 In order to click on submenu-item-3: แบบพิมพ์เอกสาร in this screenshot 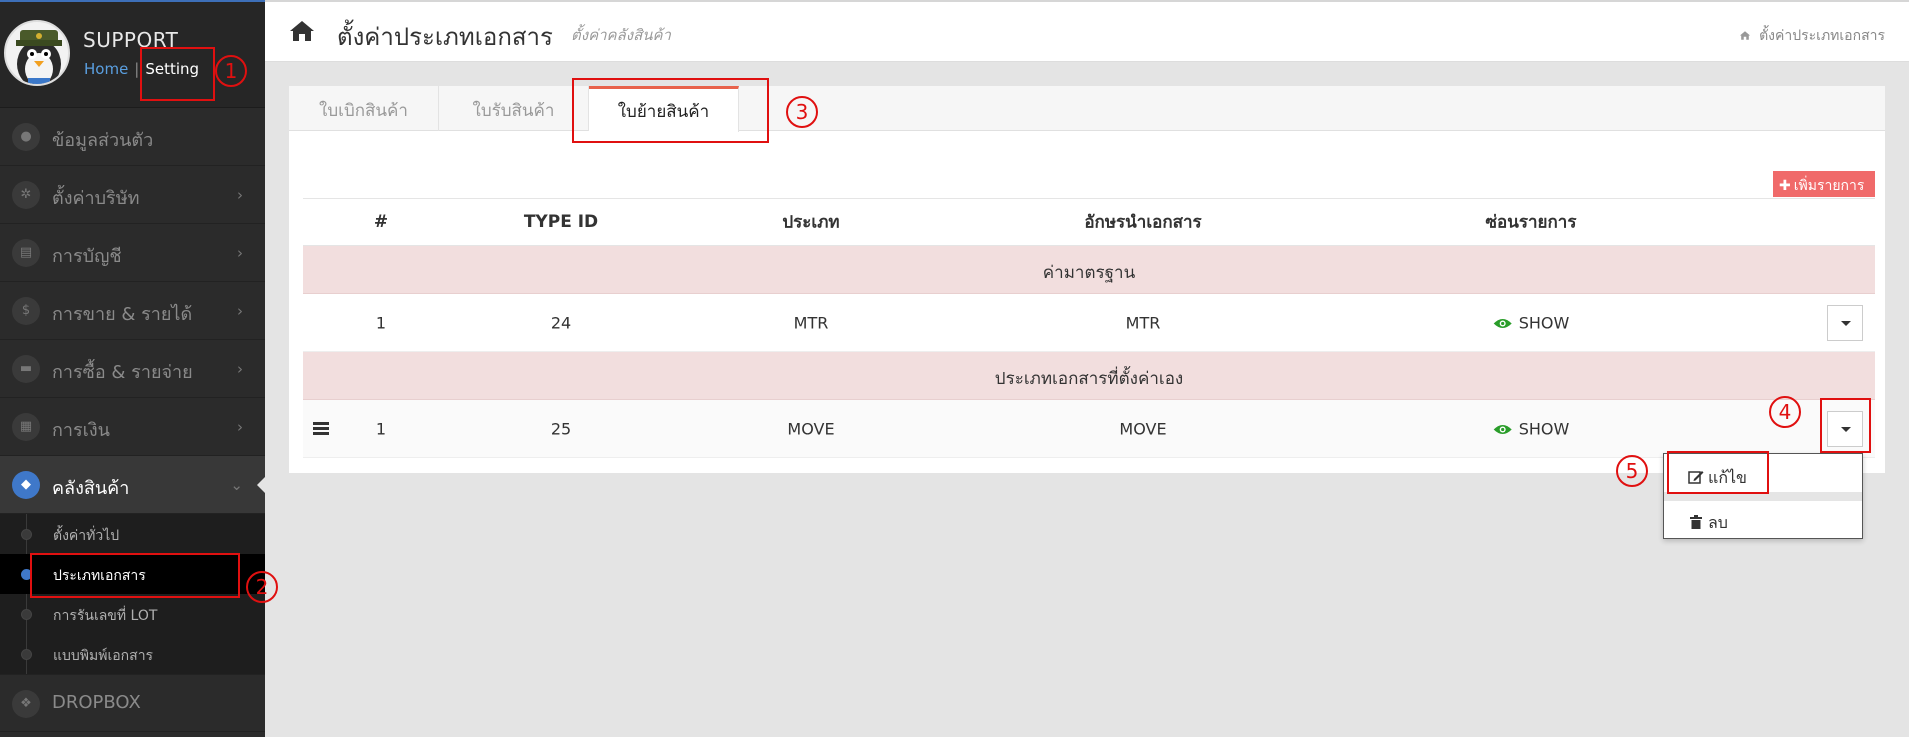, I will do `click(132, 654)`.